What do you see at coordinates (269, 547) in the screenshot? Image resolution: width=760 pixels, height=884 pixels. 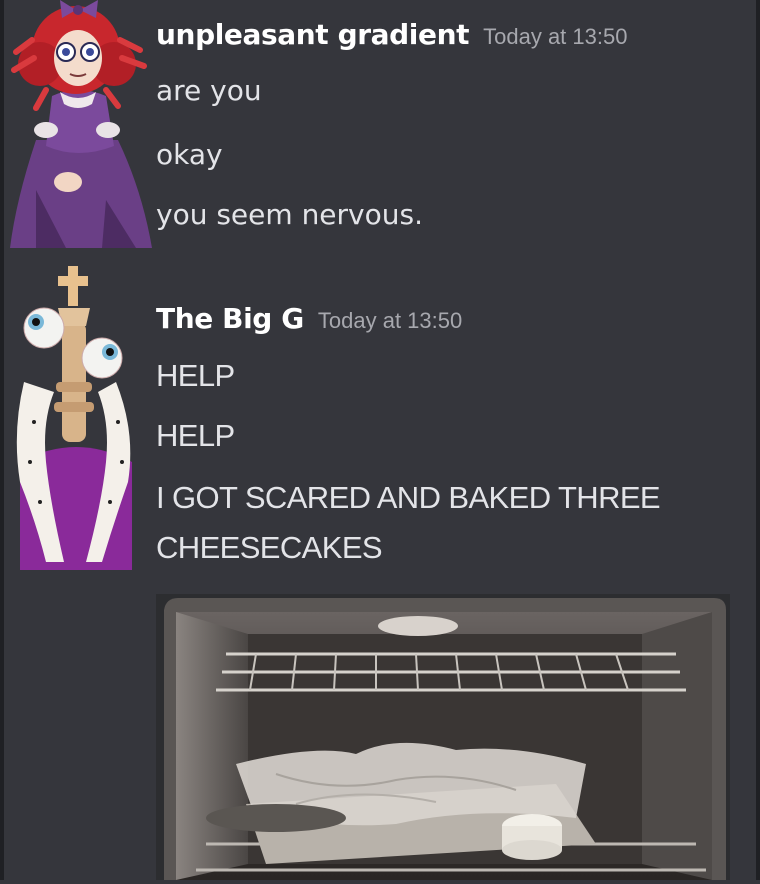 I see `message-text: CHEESECAKES` at bounding box center [269, 547].